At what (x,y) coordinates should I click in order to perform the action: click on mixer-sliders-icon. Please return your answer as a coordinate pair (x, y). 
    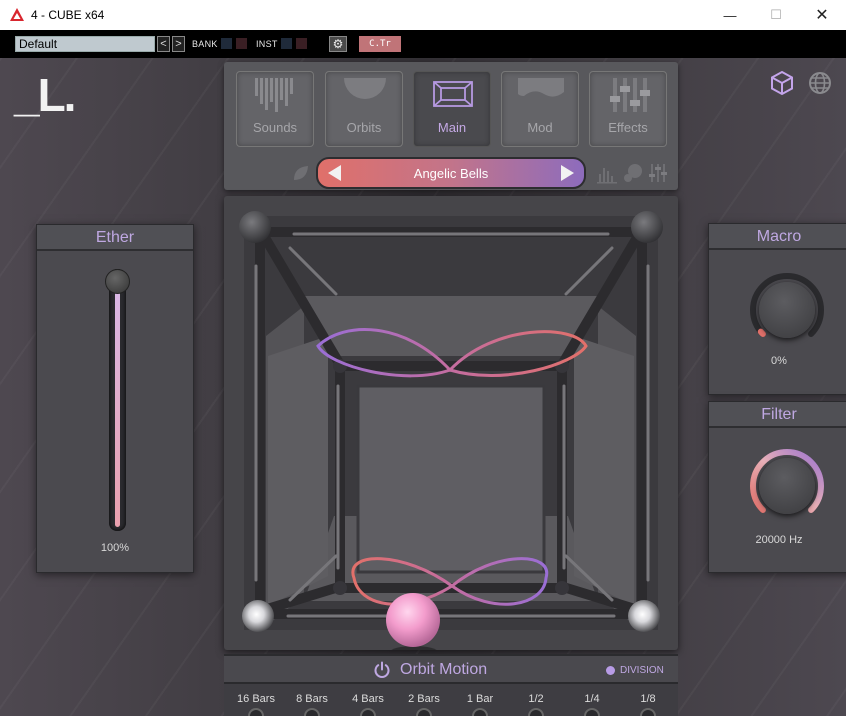
    Looking at the image, I should click on (658, 173).